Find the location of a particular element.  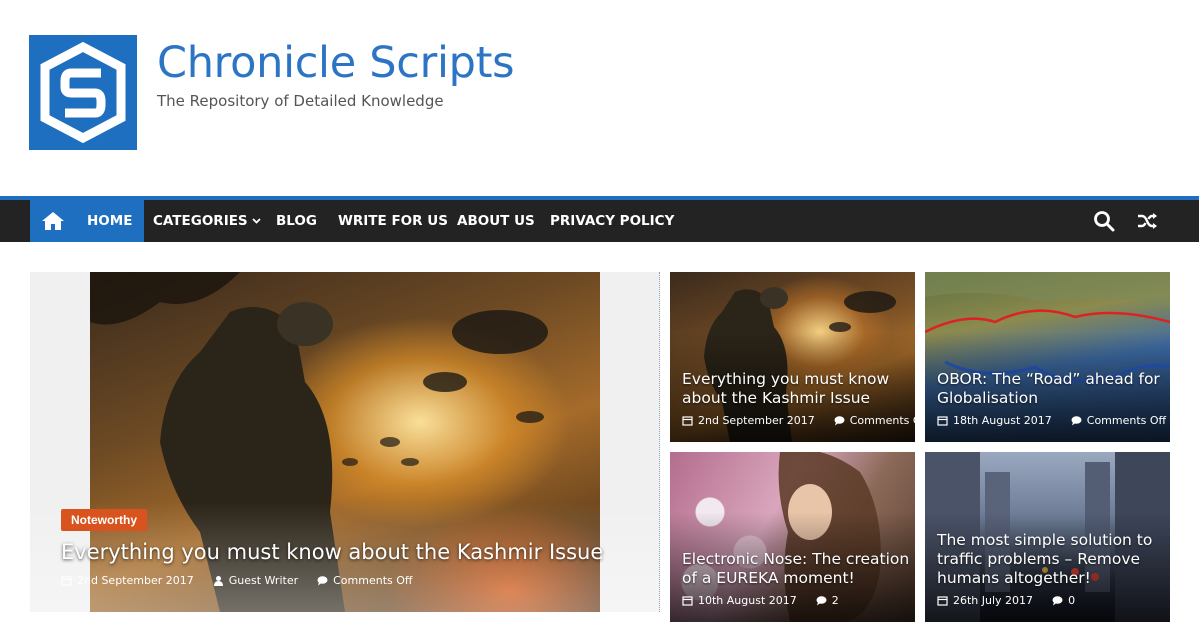

post-card-meta: 10th August 2017 2 is located at coordinates (760, 600).